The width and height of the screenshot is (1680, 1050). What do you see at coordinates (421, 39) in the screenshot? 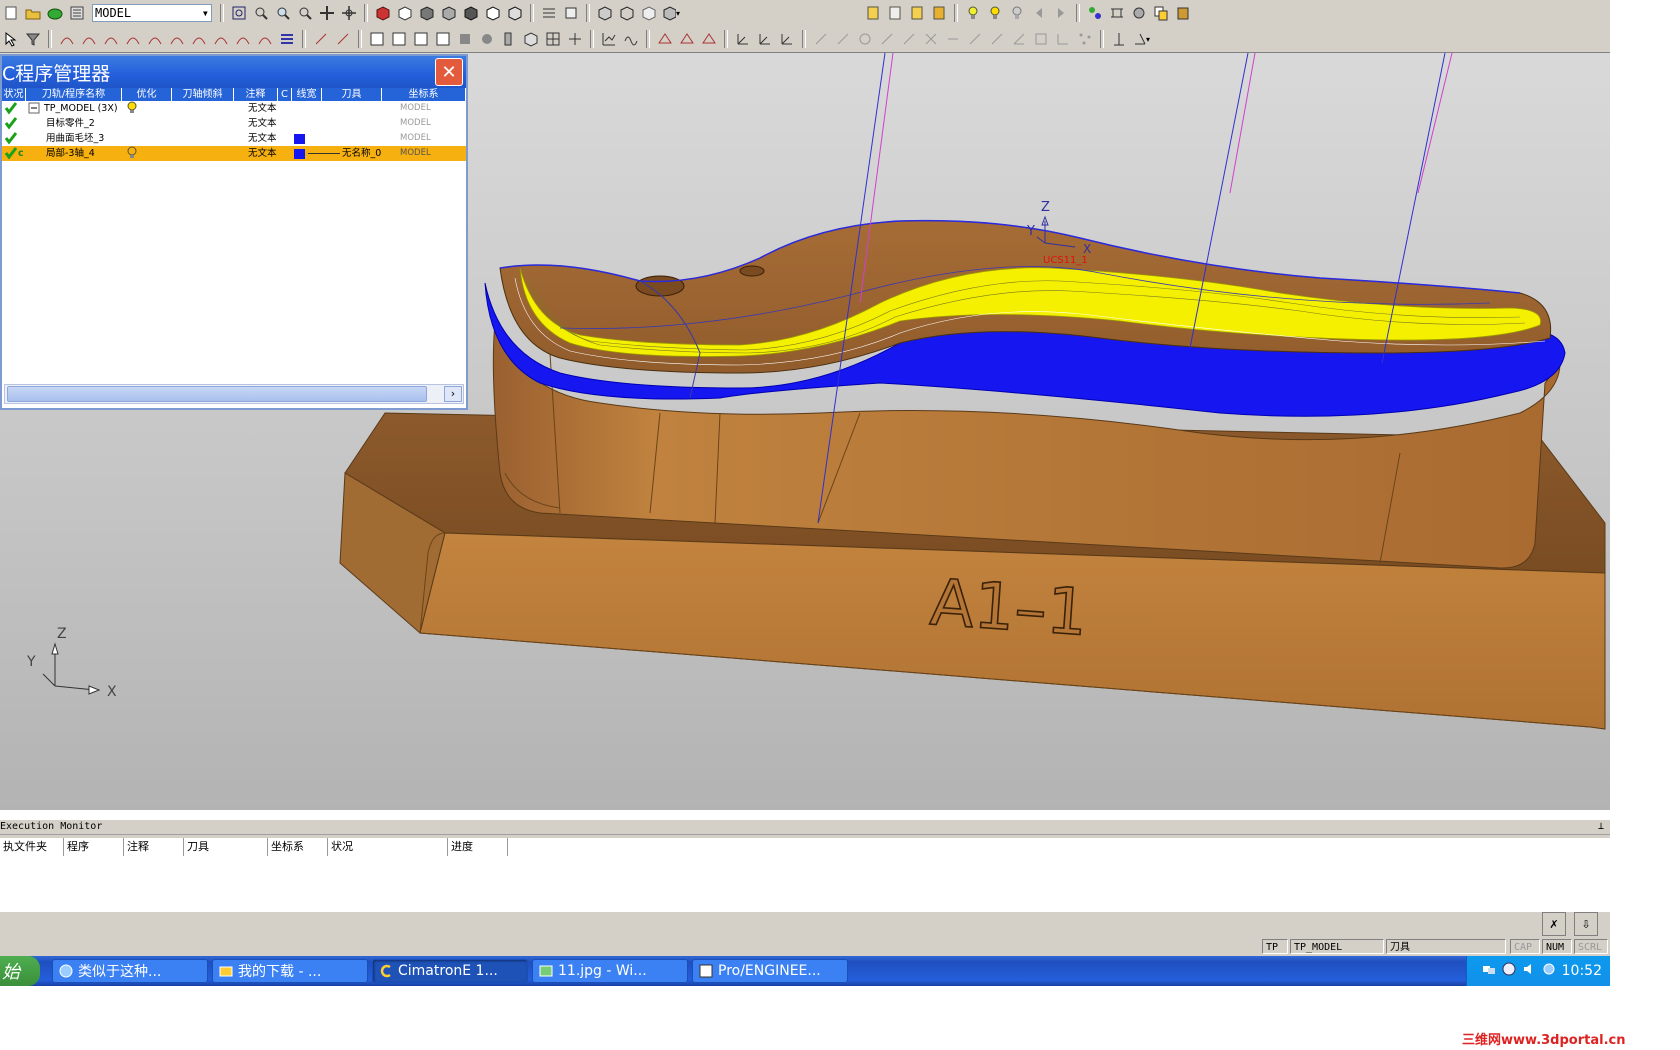
I see `window-tool-3-icon` at bounding box center [421, 39].